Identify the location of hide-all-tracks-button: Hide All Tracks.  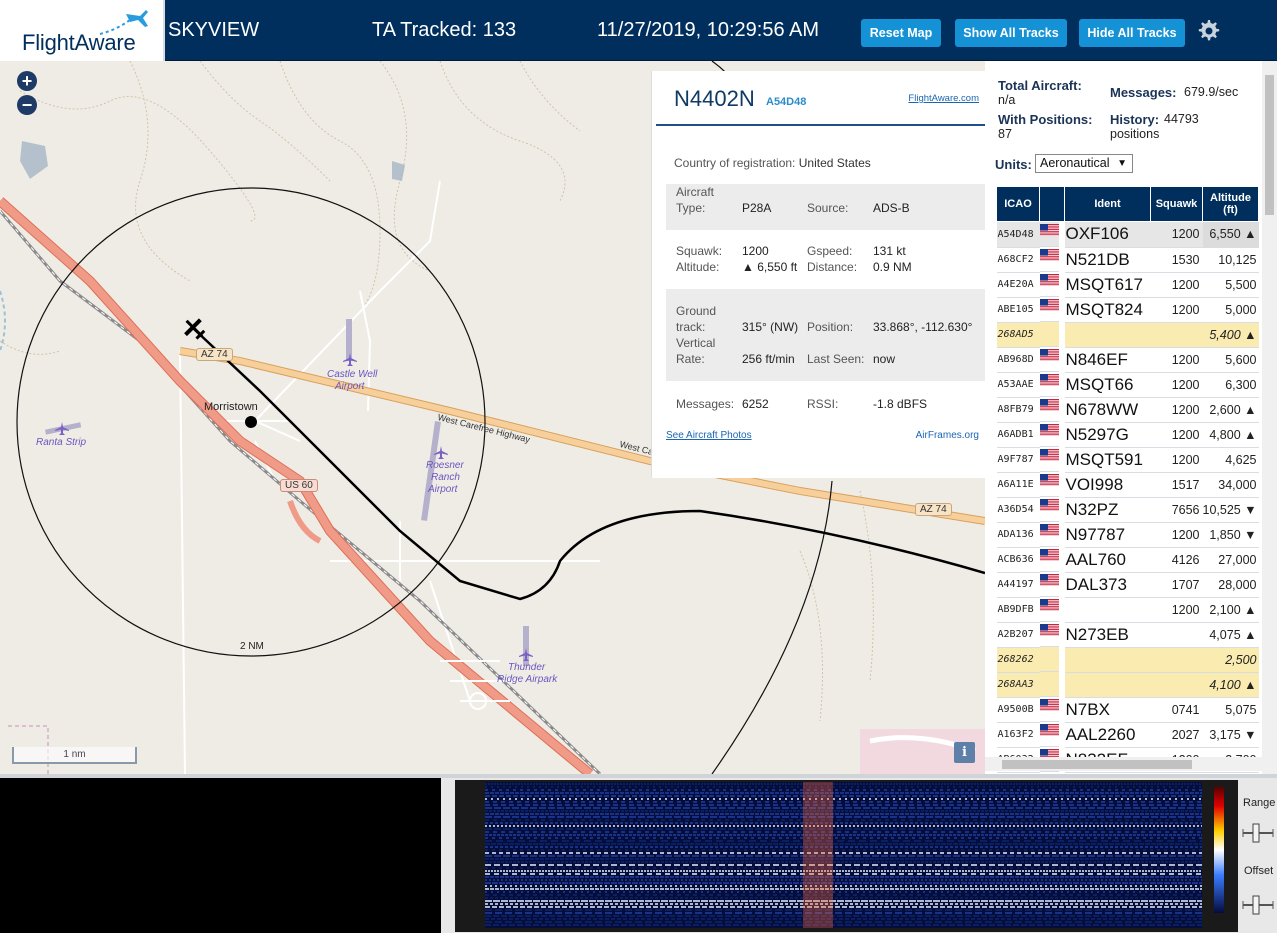
(1132, 33).